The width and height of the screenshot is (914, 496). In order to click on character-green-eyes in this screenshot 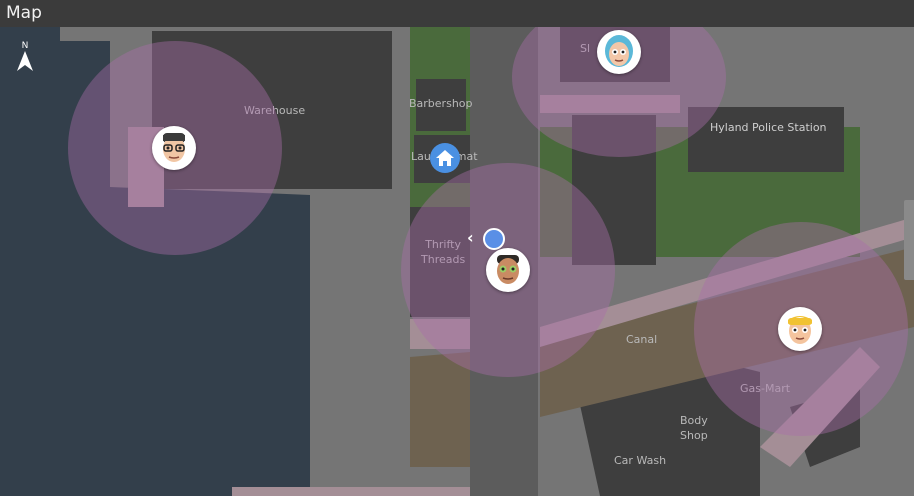, I will do `click(508, 270)`.